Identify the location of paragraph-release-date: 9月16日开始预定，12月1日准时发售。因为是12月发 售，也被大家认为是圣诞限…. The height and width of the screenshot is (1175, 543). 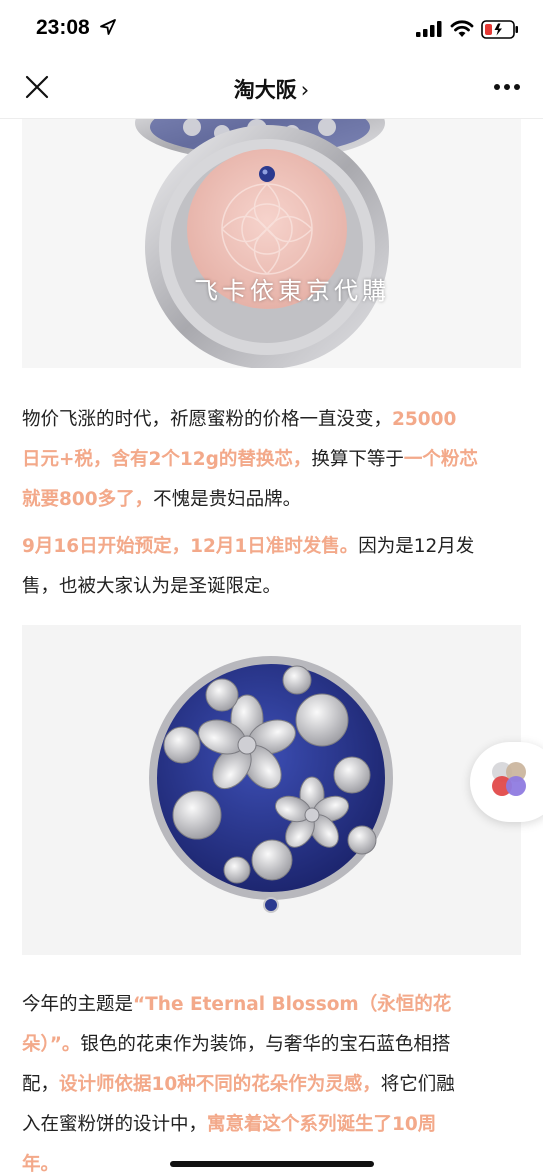
(272, 567).